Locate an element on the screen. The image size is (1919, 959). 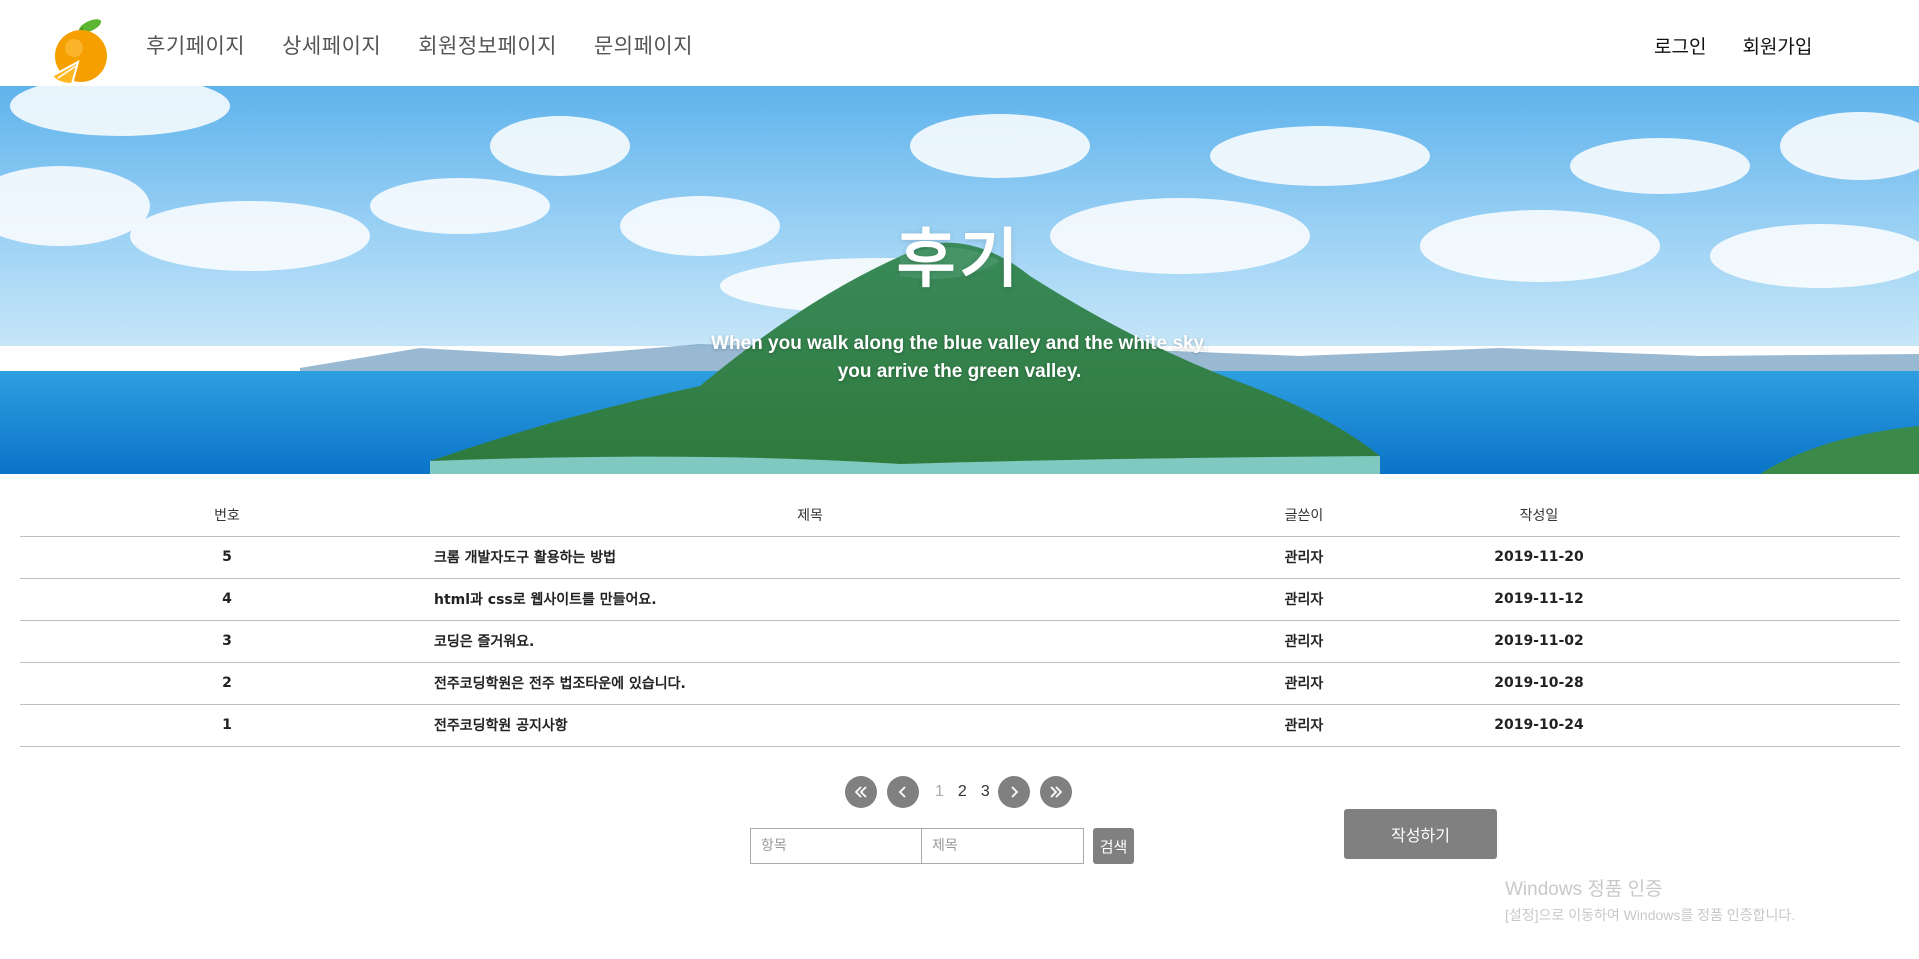
row-title-link: 전주코딩학원 공지사항 is located at coordinates (501, 725).